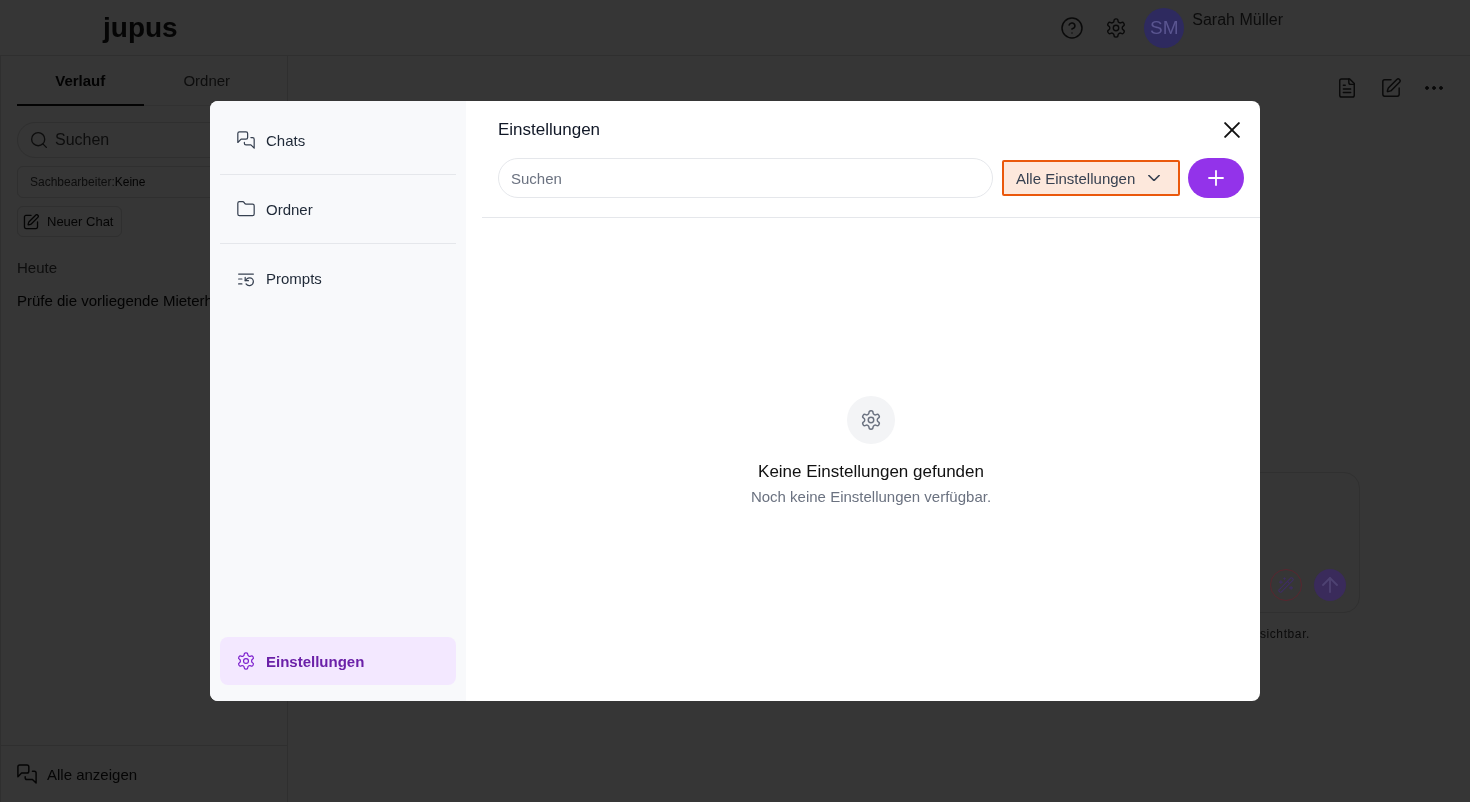 Image resolution: width=1470 pixels, height=802 pixels. I want to click on dialog-nav-item: Einstellungen, so click(338, 661).